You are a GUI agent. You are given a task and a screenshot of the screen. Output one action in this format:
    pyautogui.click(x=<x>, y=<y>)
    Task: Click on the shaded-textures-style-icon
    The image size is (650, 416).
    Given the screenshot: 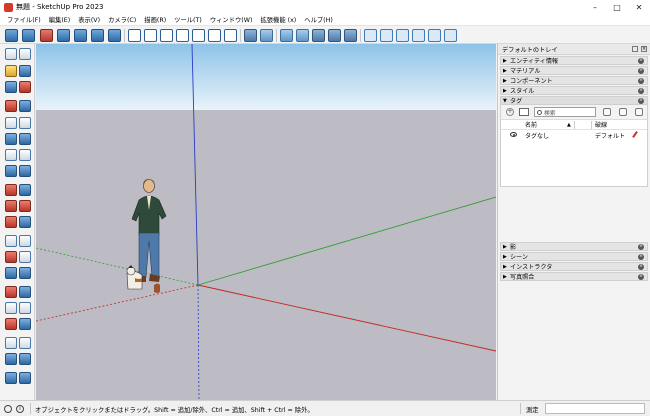 What is the action you would take?
    pyautogui.click(x=214, y=35)
    